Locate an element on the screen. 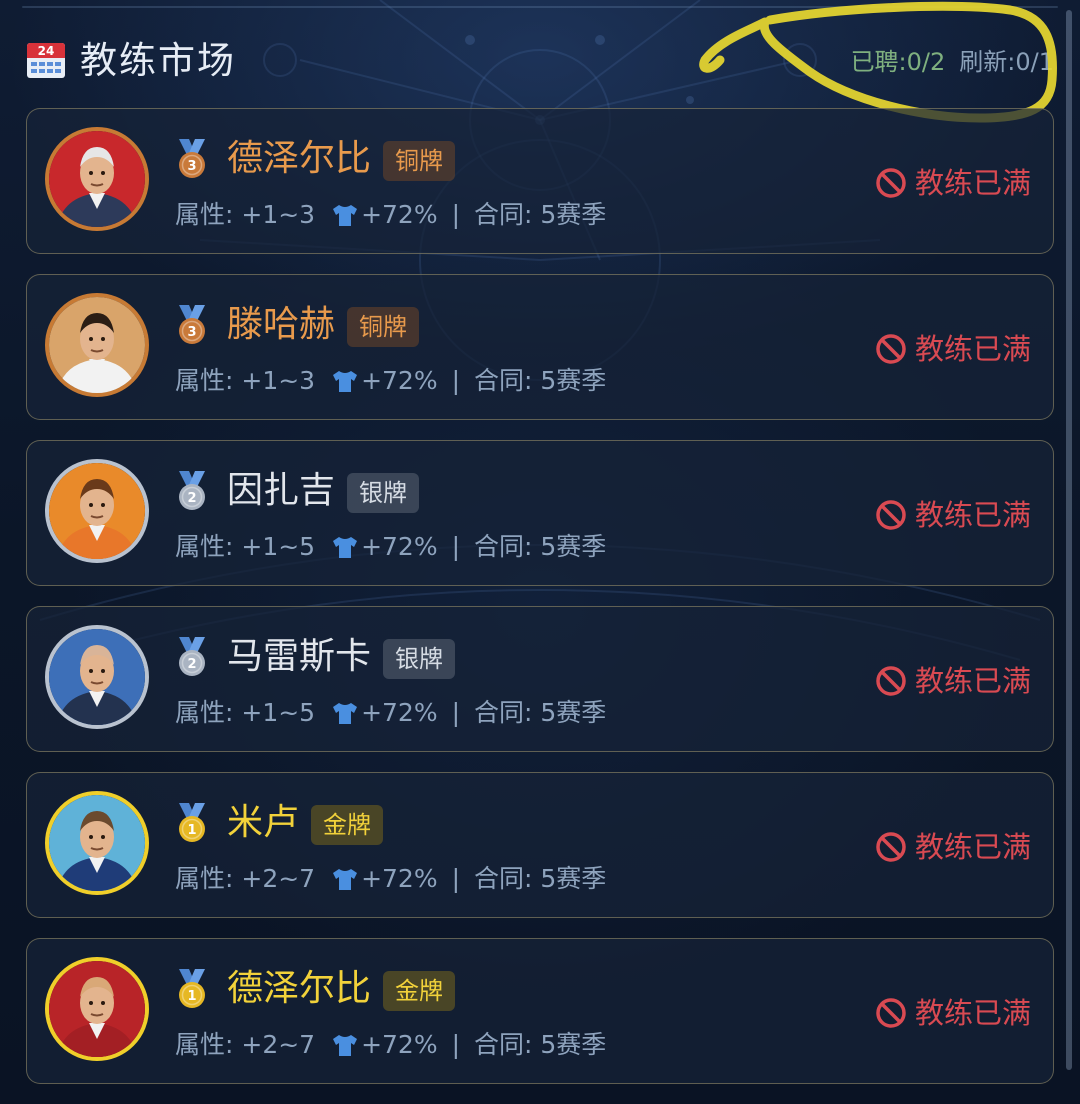  scrollbar is located at coordinates (1069, 540).